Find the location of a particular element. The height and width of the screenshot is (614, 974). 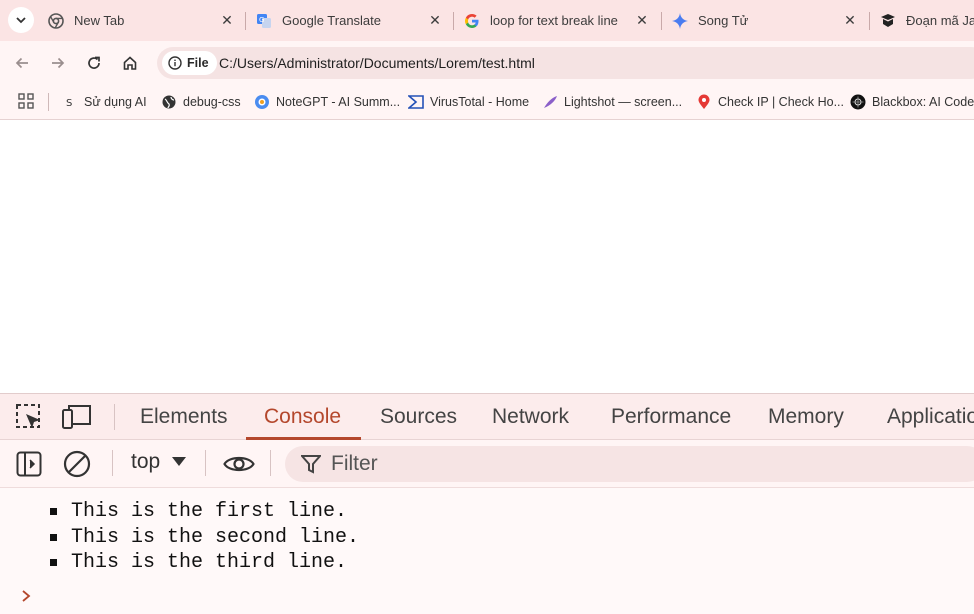

book-icon is located at coordinates (888, 21).